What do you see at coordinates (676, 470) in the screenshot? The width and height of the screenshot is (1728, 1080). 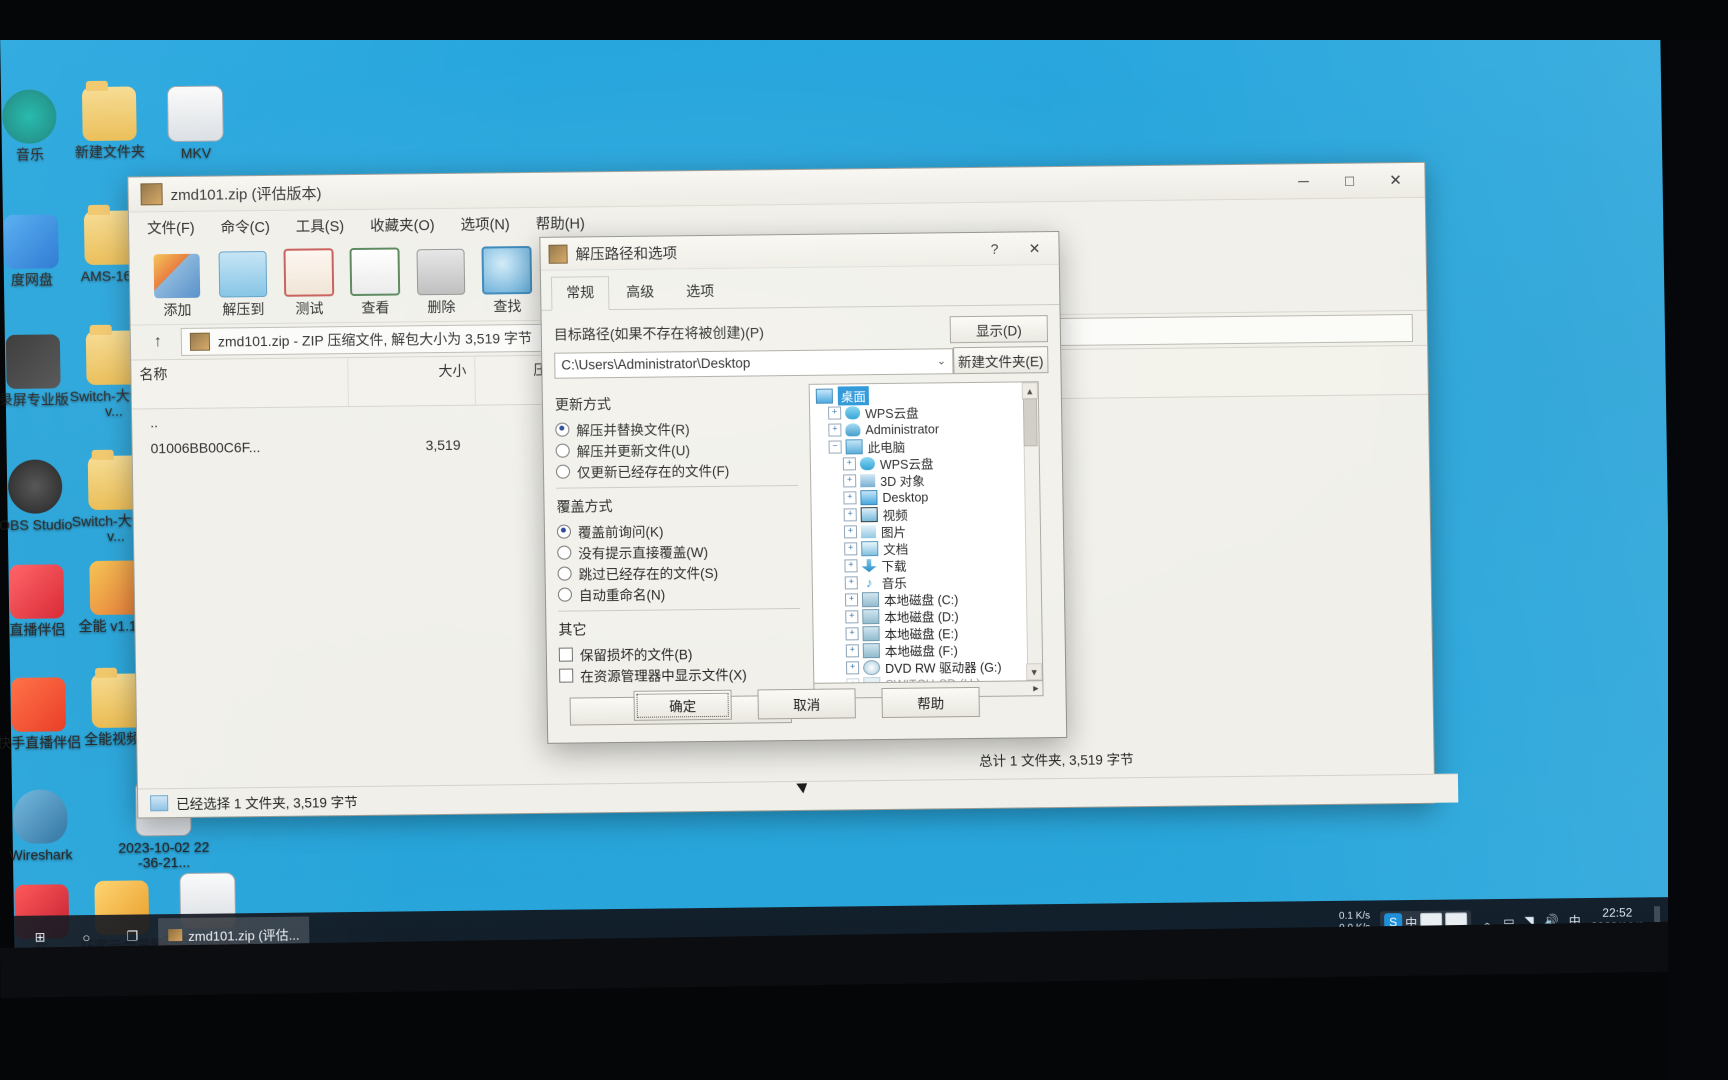 I see `radio-freshen-existing: 仅更新已经存在的文件(F)` at bounding box center [676, 470].